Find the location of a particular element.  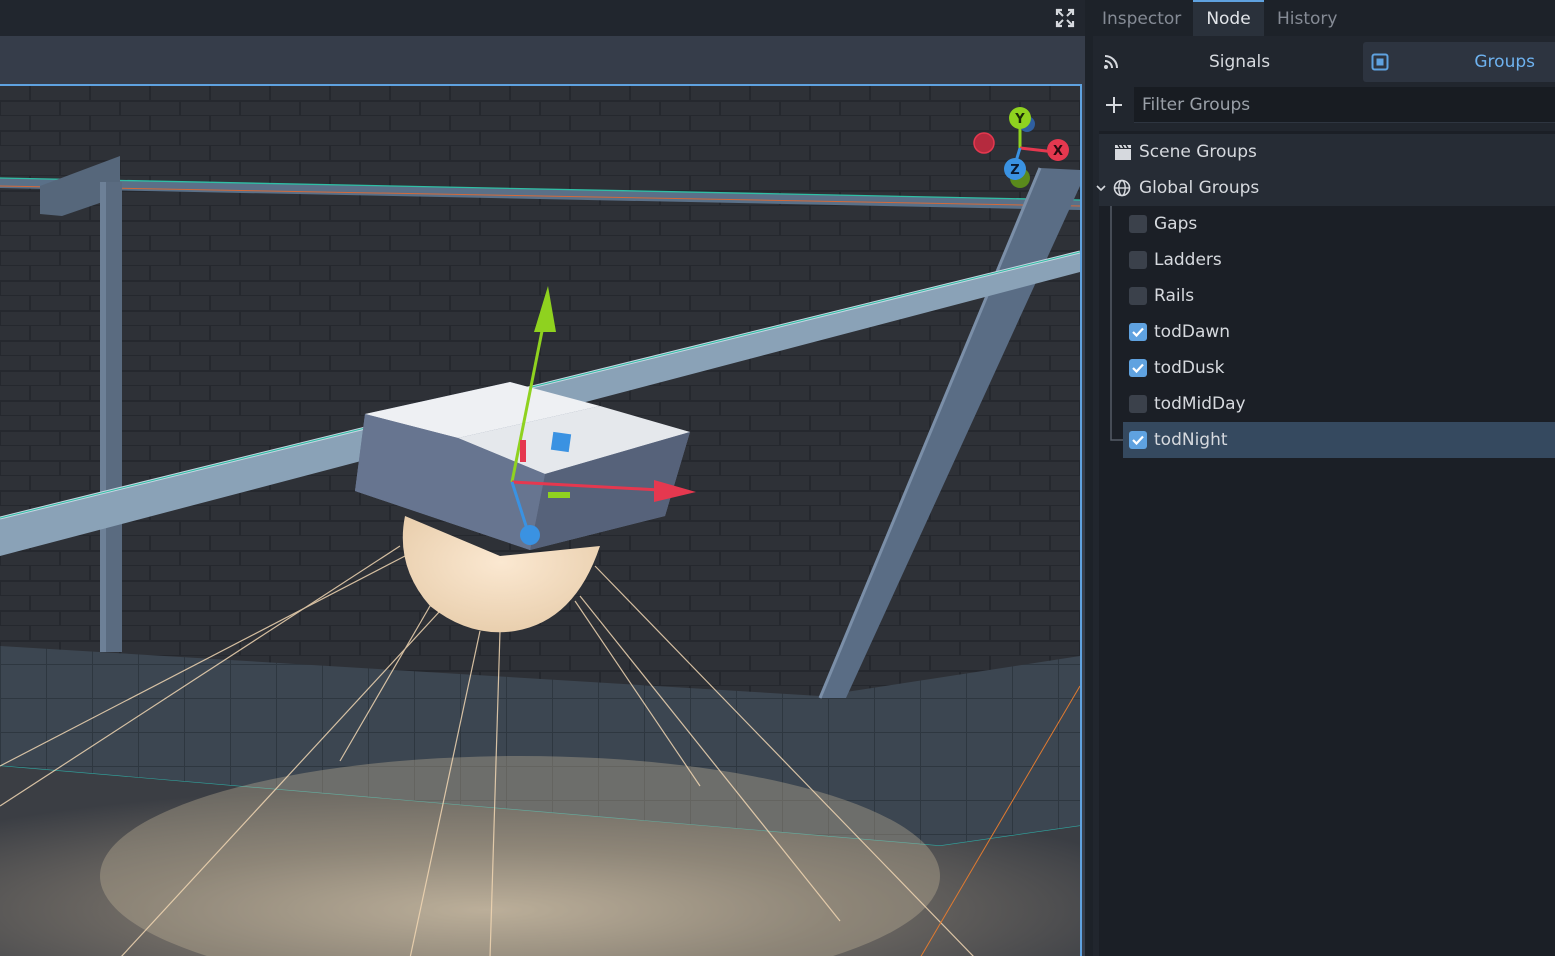

group-row-toddawn: todDawn is located at coordinates (1327, 332).